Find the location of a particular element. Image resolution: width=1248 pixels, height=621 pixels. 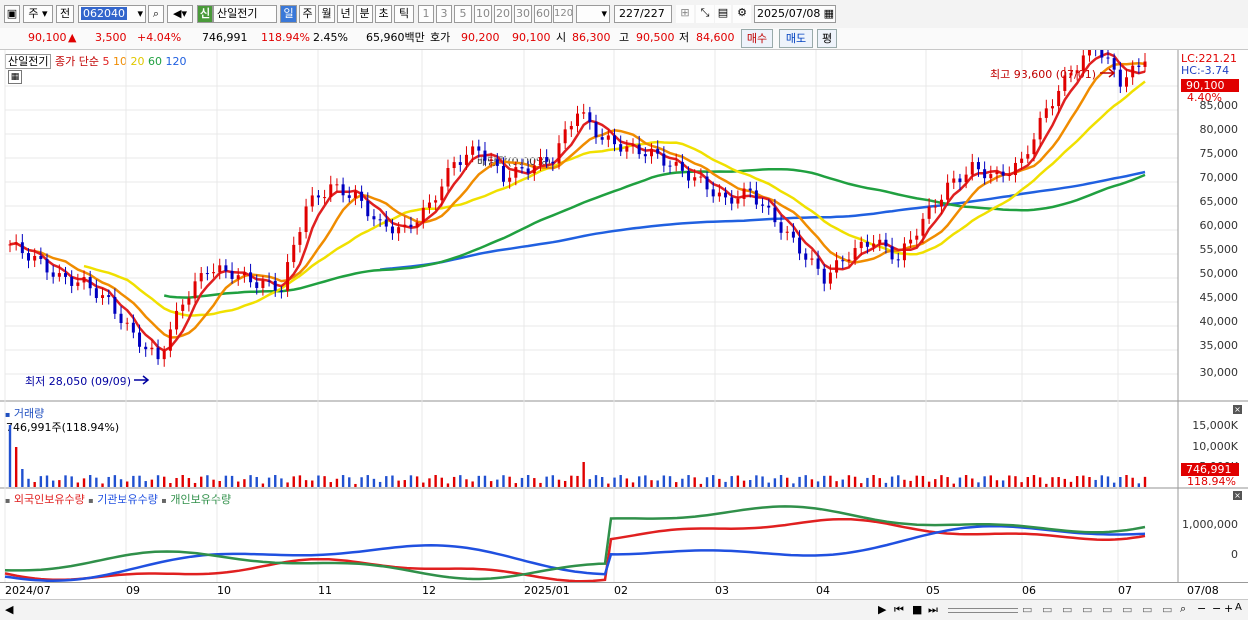

calendar-icon: ▦ is located at coordinates (829, 14).